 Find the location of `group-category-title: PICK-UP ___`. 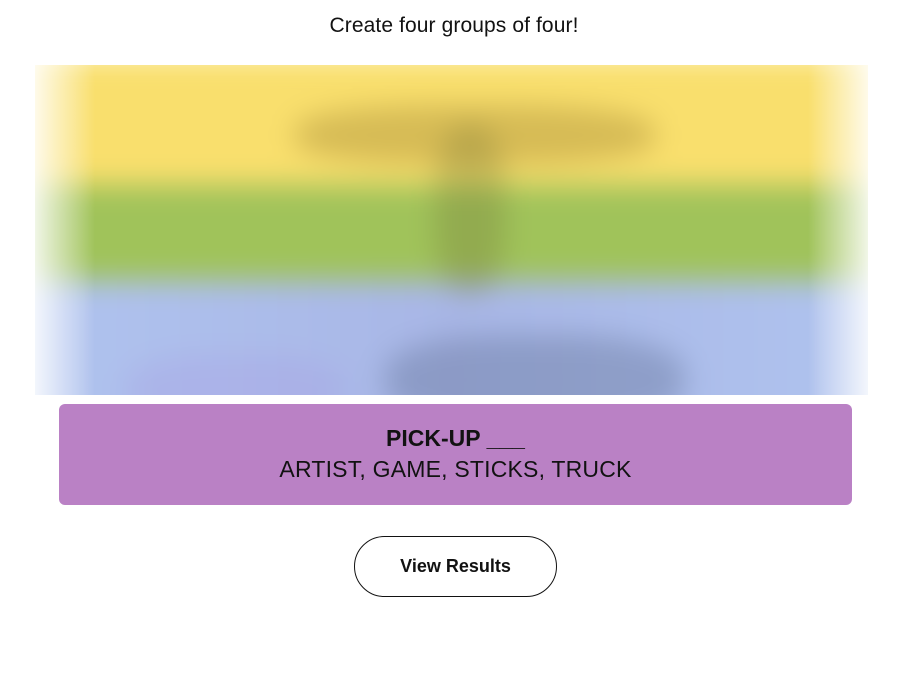

group-category-title: PICK-UP ___ is located at coordinates (455, 438).